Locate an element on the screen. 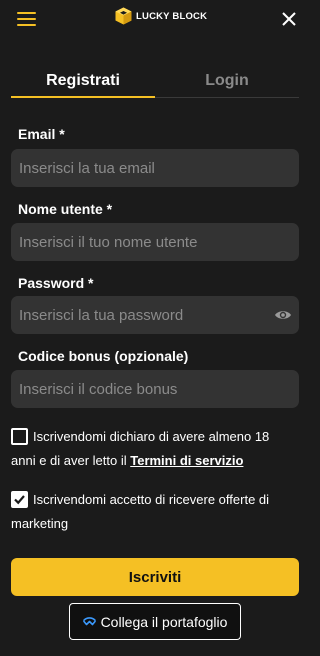  register-submit-button: Iscriviti is located at coordinates (155, 577).